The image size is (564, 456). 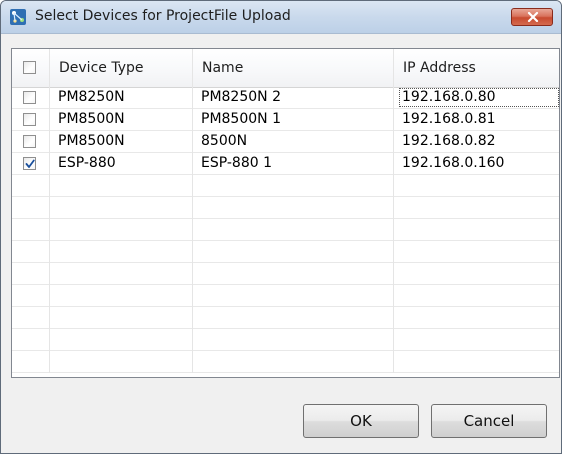 I want to click on close-x-icon, so click(x=533, y=17).